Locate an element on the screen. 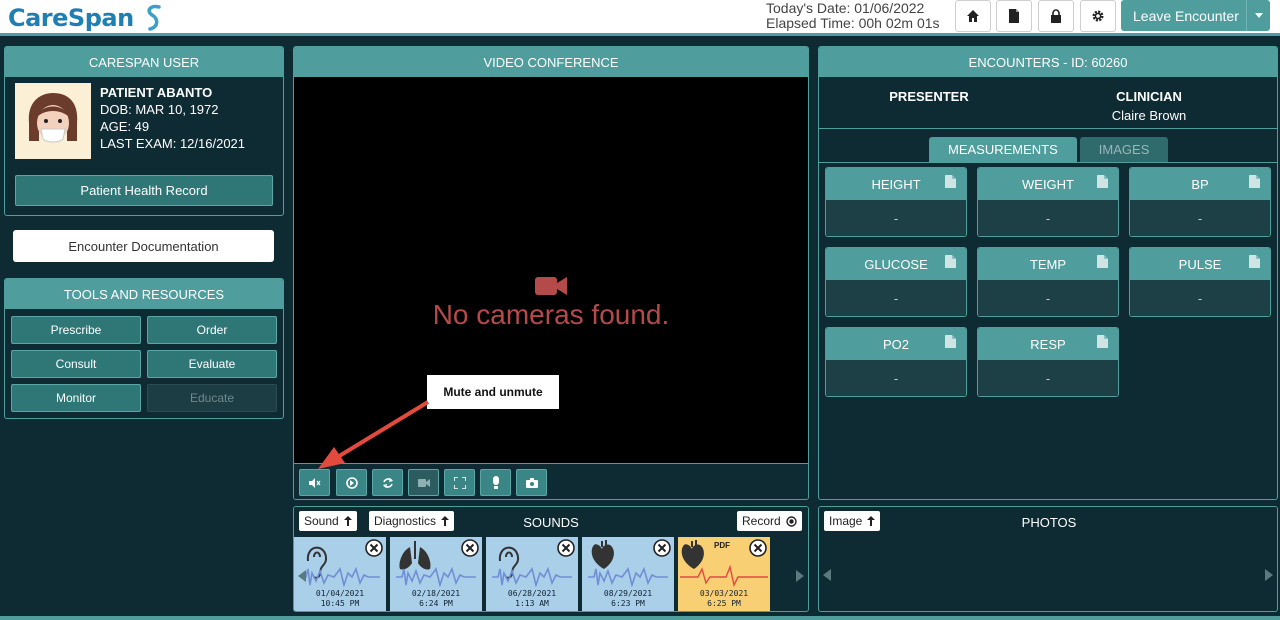 This screenshot has width=1280, height=620. upload-sound-button: Sound is located at coordinates (328, 521).